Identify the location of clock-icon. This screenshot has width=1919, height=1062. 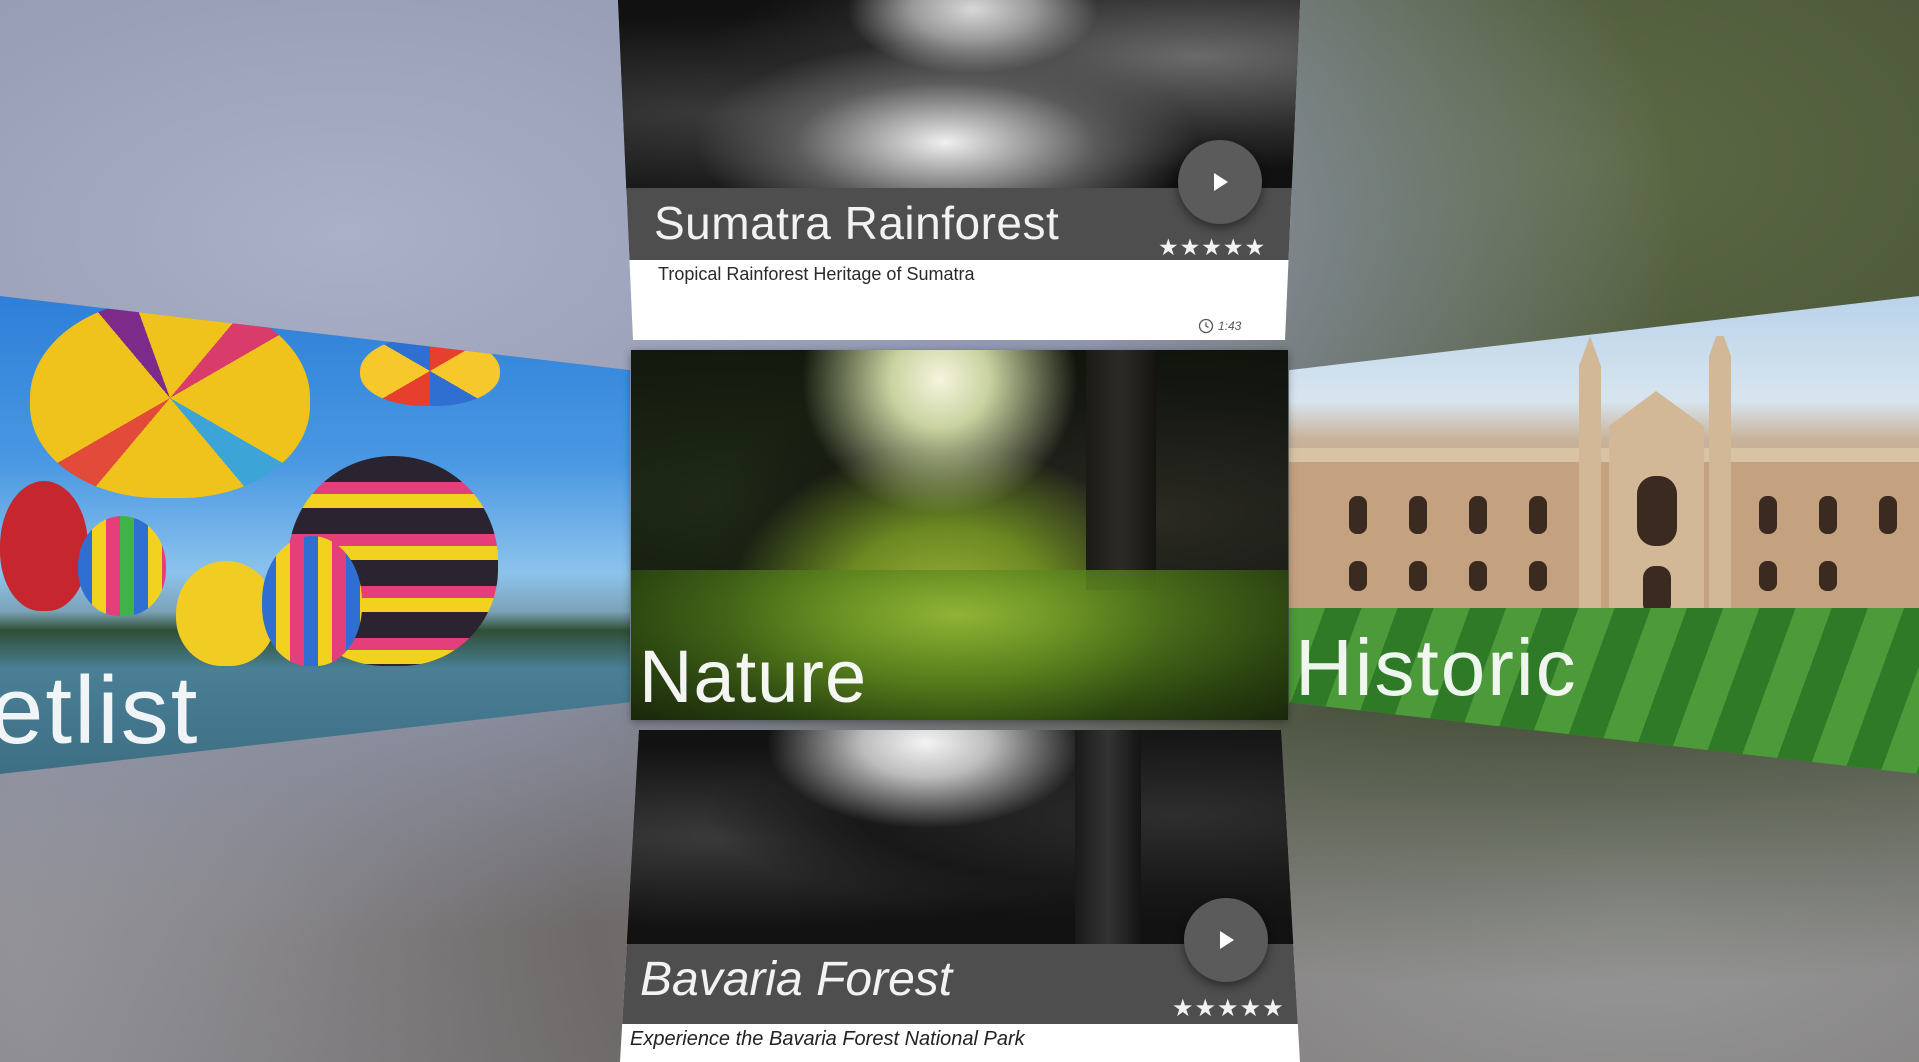
(1206, 326).